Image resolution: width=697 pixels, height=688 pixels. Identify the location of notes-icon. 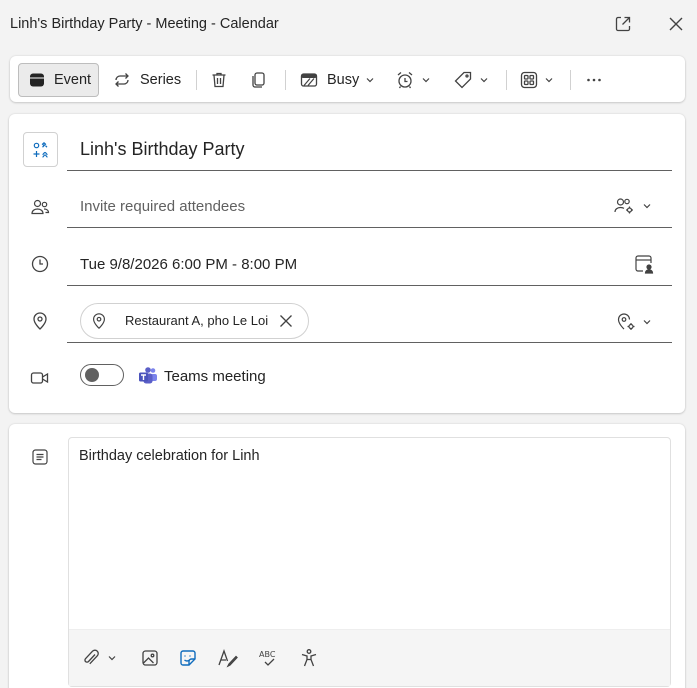
(40, 457).